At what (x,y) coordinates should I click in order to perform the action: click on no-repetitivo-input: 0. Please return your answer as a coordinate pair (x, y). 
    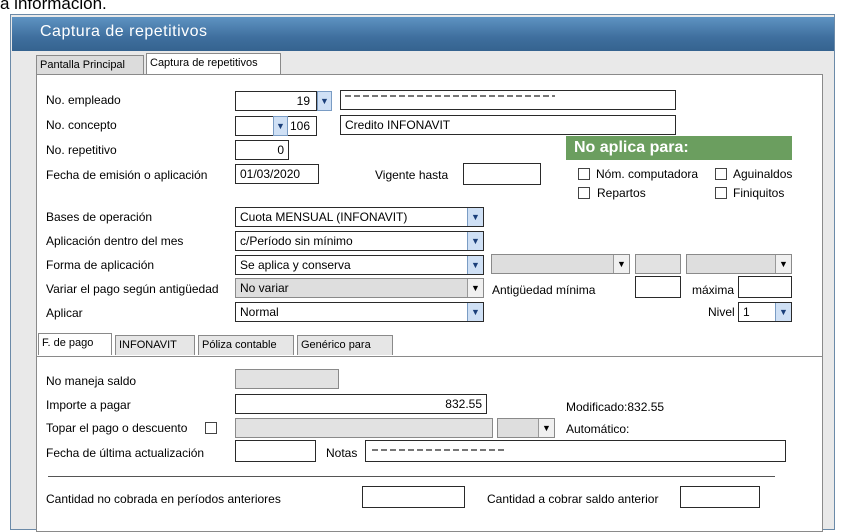
    Looking at the image, I should click on (262, 150).